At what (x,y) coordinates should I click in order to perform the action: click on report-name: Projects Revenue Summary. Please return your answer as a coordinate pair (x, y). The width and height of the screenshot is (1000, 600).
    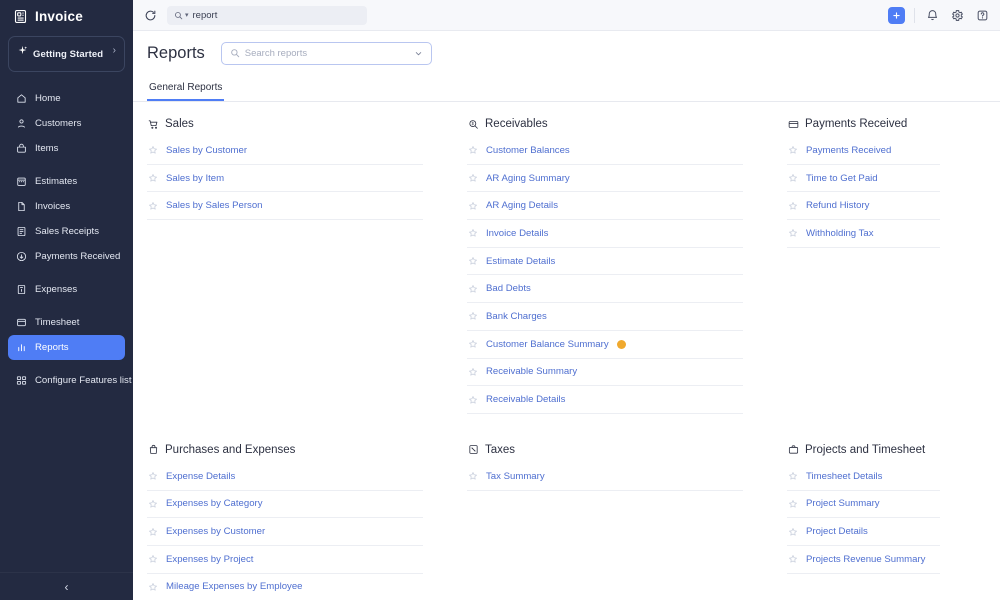
    Looking at the image, I should click on (866, 559).